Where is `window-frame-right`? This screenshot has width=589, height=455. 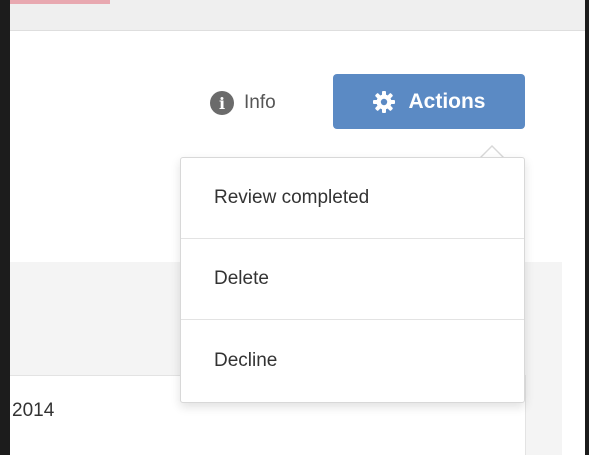 window-frame-right is located at coordinates (587, 227).